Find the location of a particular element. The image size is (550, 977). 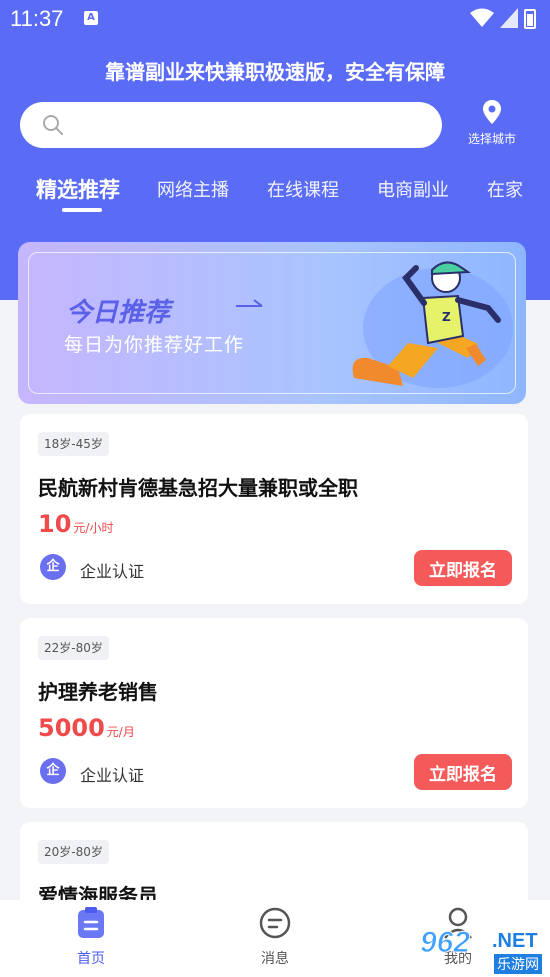

notification-icon: A is located at coordinates (91, 18).